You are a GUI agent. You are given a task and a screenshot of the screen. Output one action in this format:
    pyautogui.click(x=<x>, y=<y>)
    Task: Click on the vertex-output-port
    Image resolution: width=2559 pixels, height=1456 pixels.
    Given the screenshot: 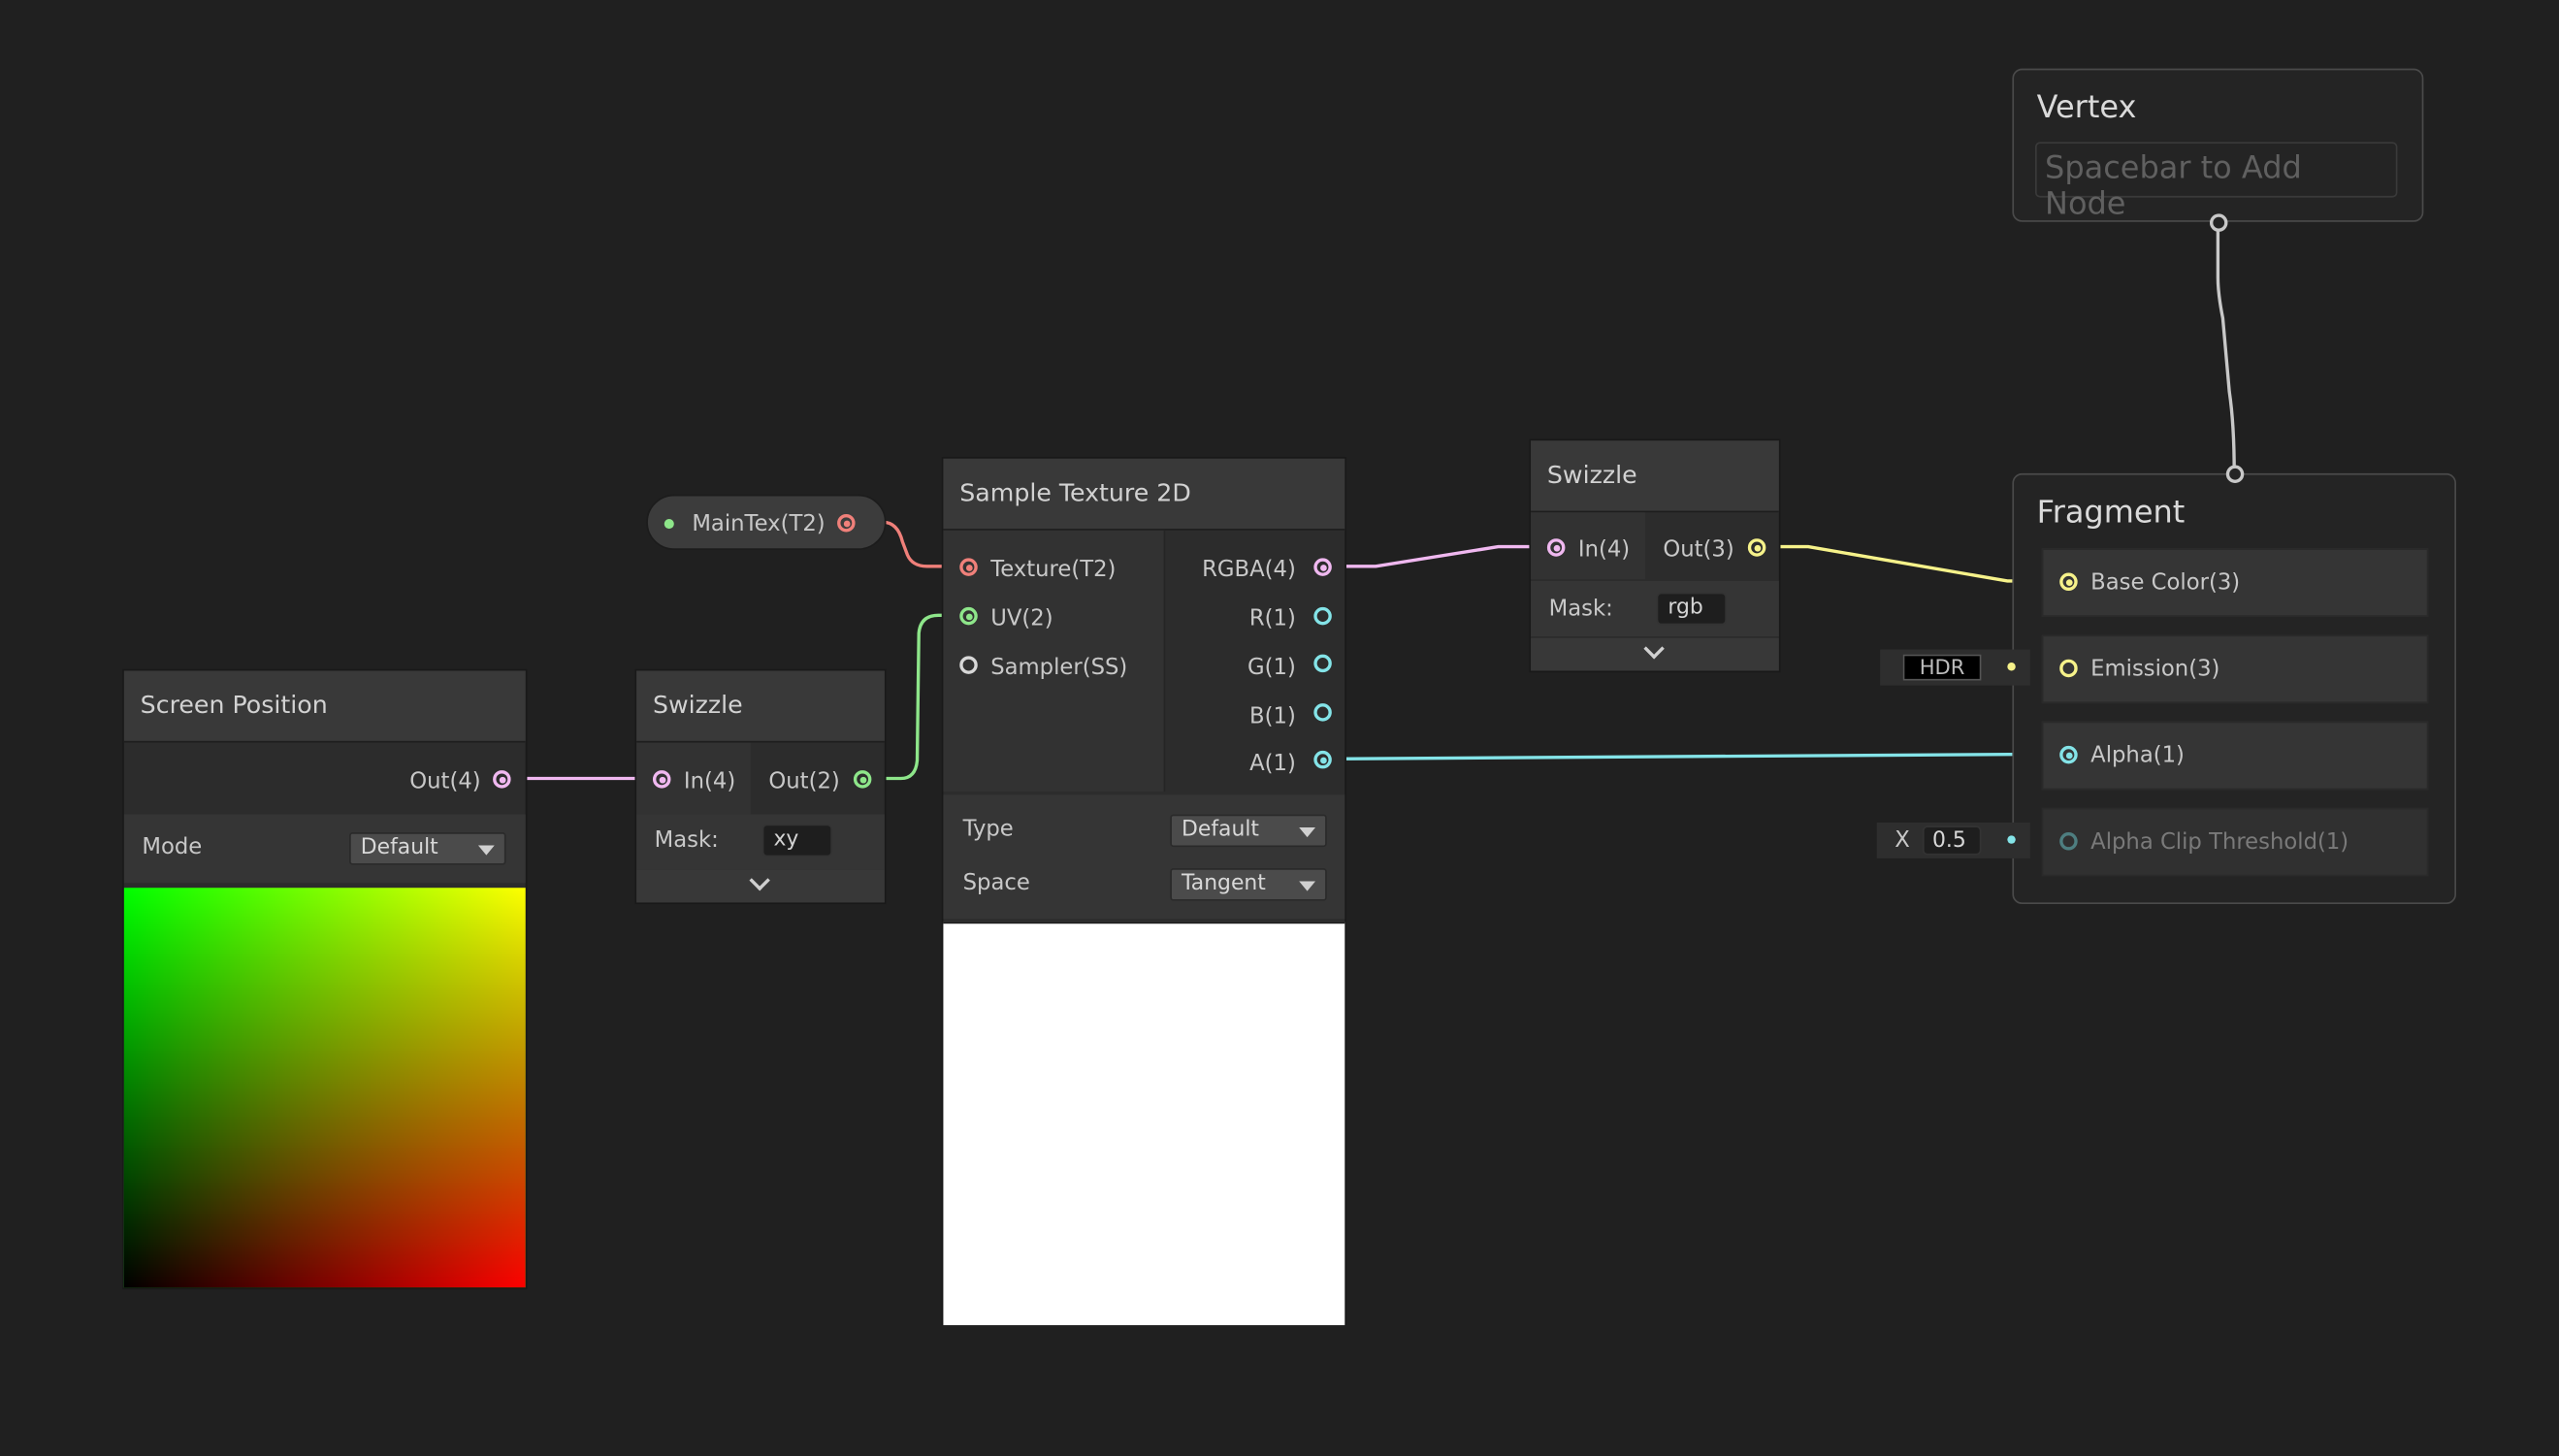 What is the action you would take?
    pyautogui.click(x=2218, y=222)
    